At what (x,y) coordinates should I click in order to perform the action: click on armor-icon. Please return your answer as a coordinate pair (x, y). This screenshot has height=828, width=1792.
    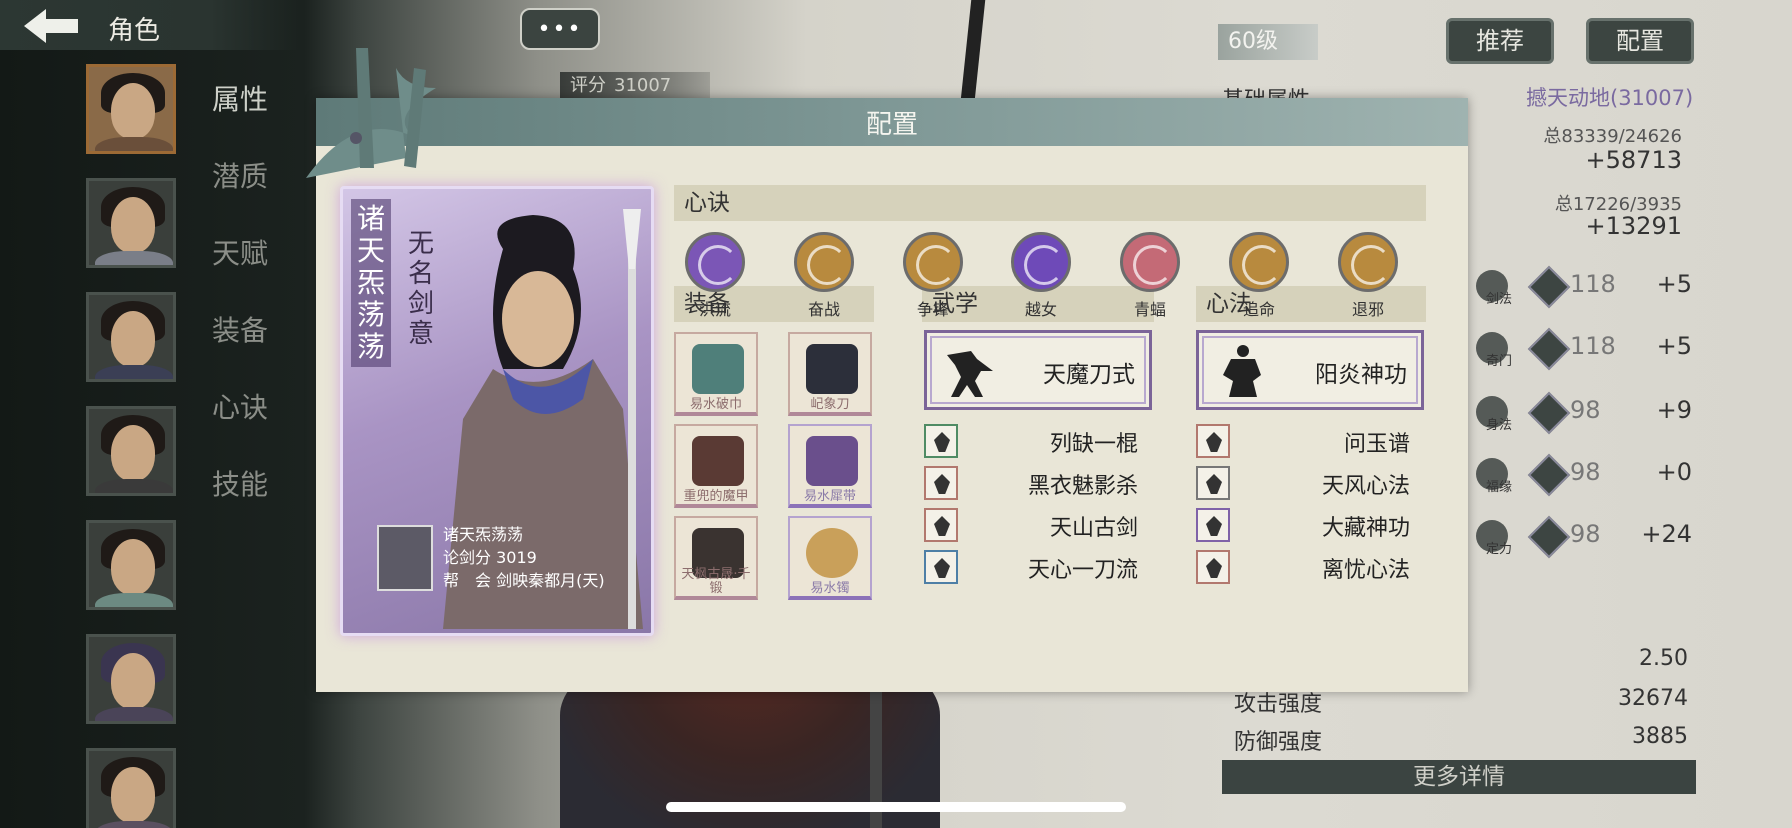
    Looking at the image, I should click on (718, 461).